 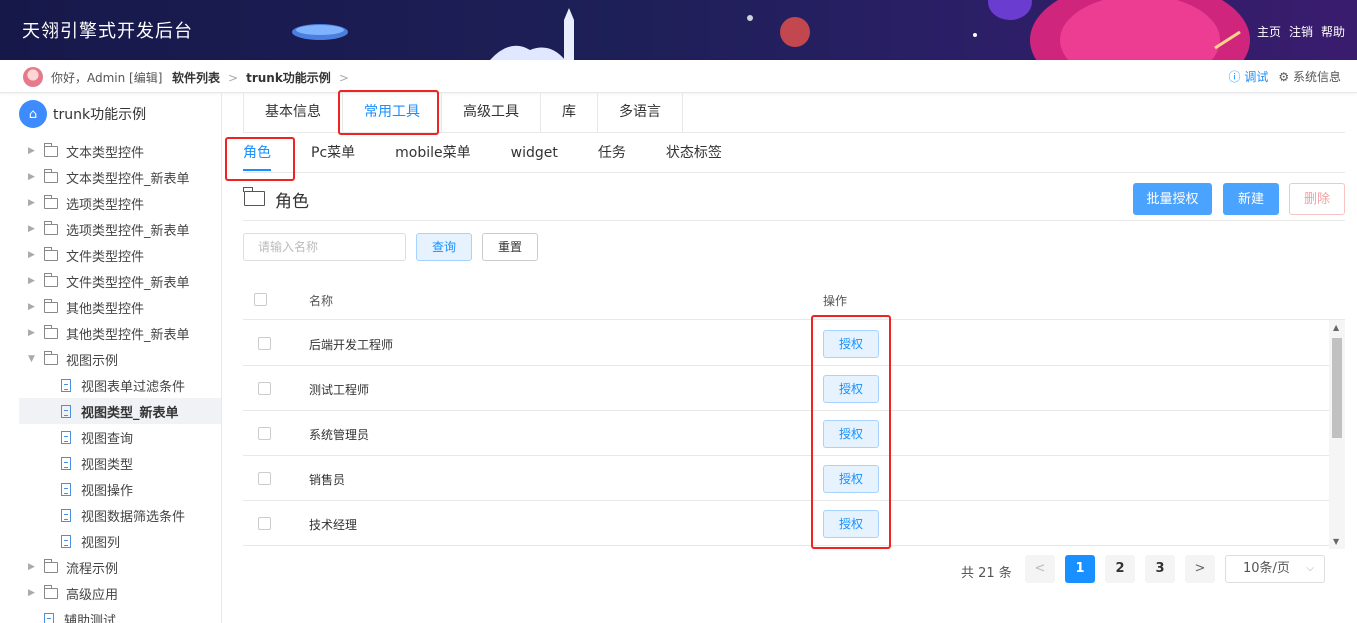 I want to click on header-decoration-icon, so click(x=771, y=30).